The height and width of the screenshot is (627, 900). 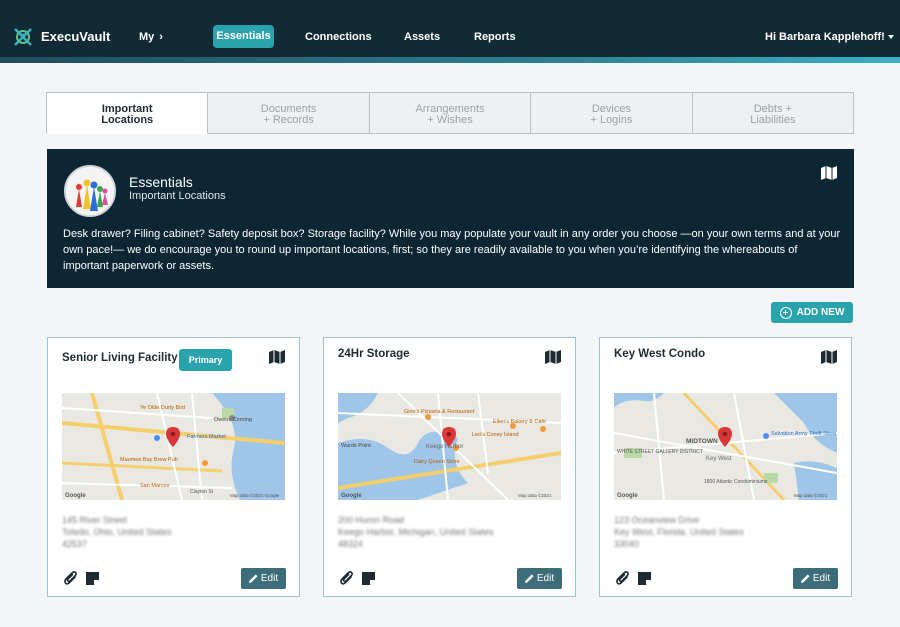 I want to click on plus-circle-icon, so click(x=785, y=312).